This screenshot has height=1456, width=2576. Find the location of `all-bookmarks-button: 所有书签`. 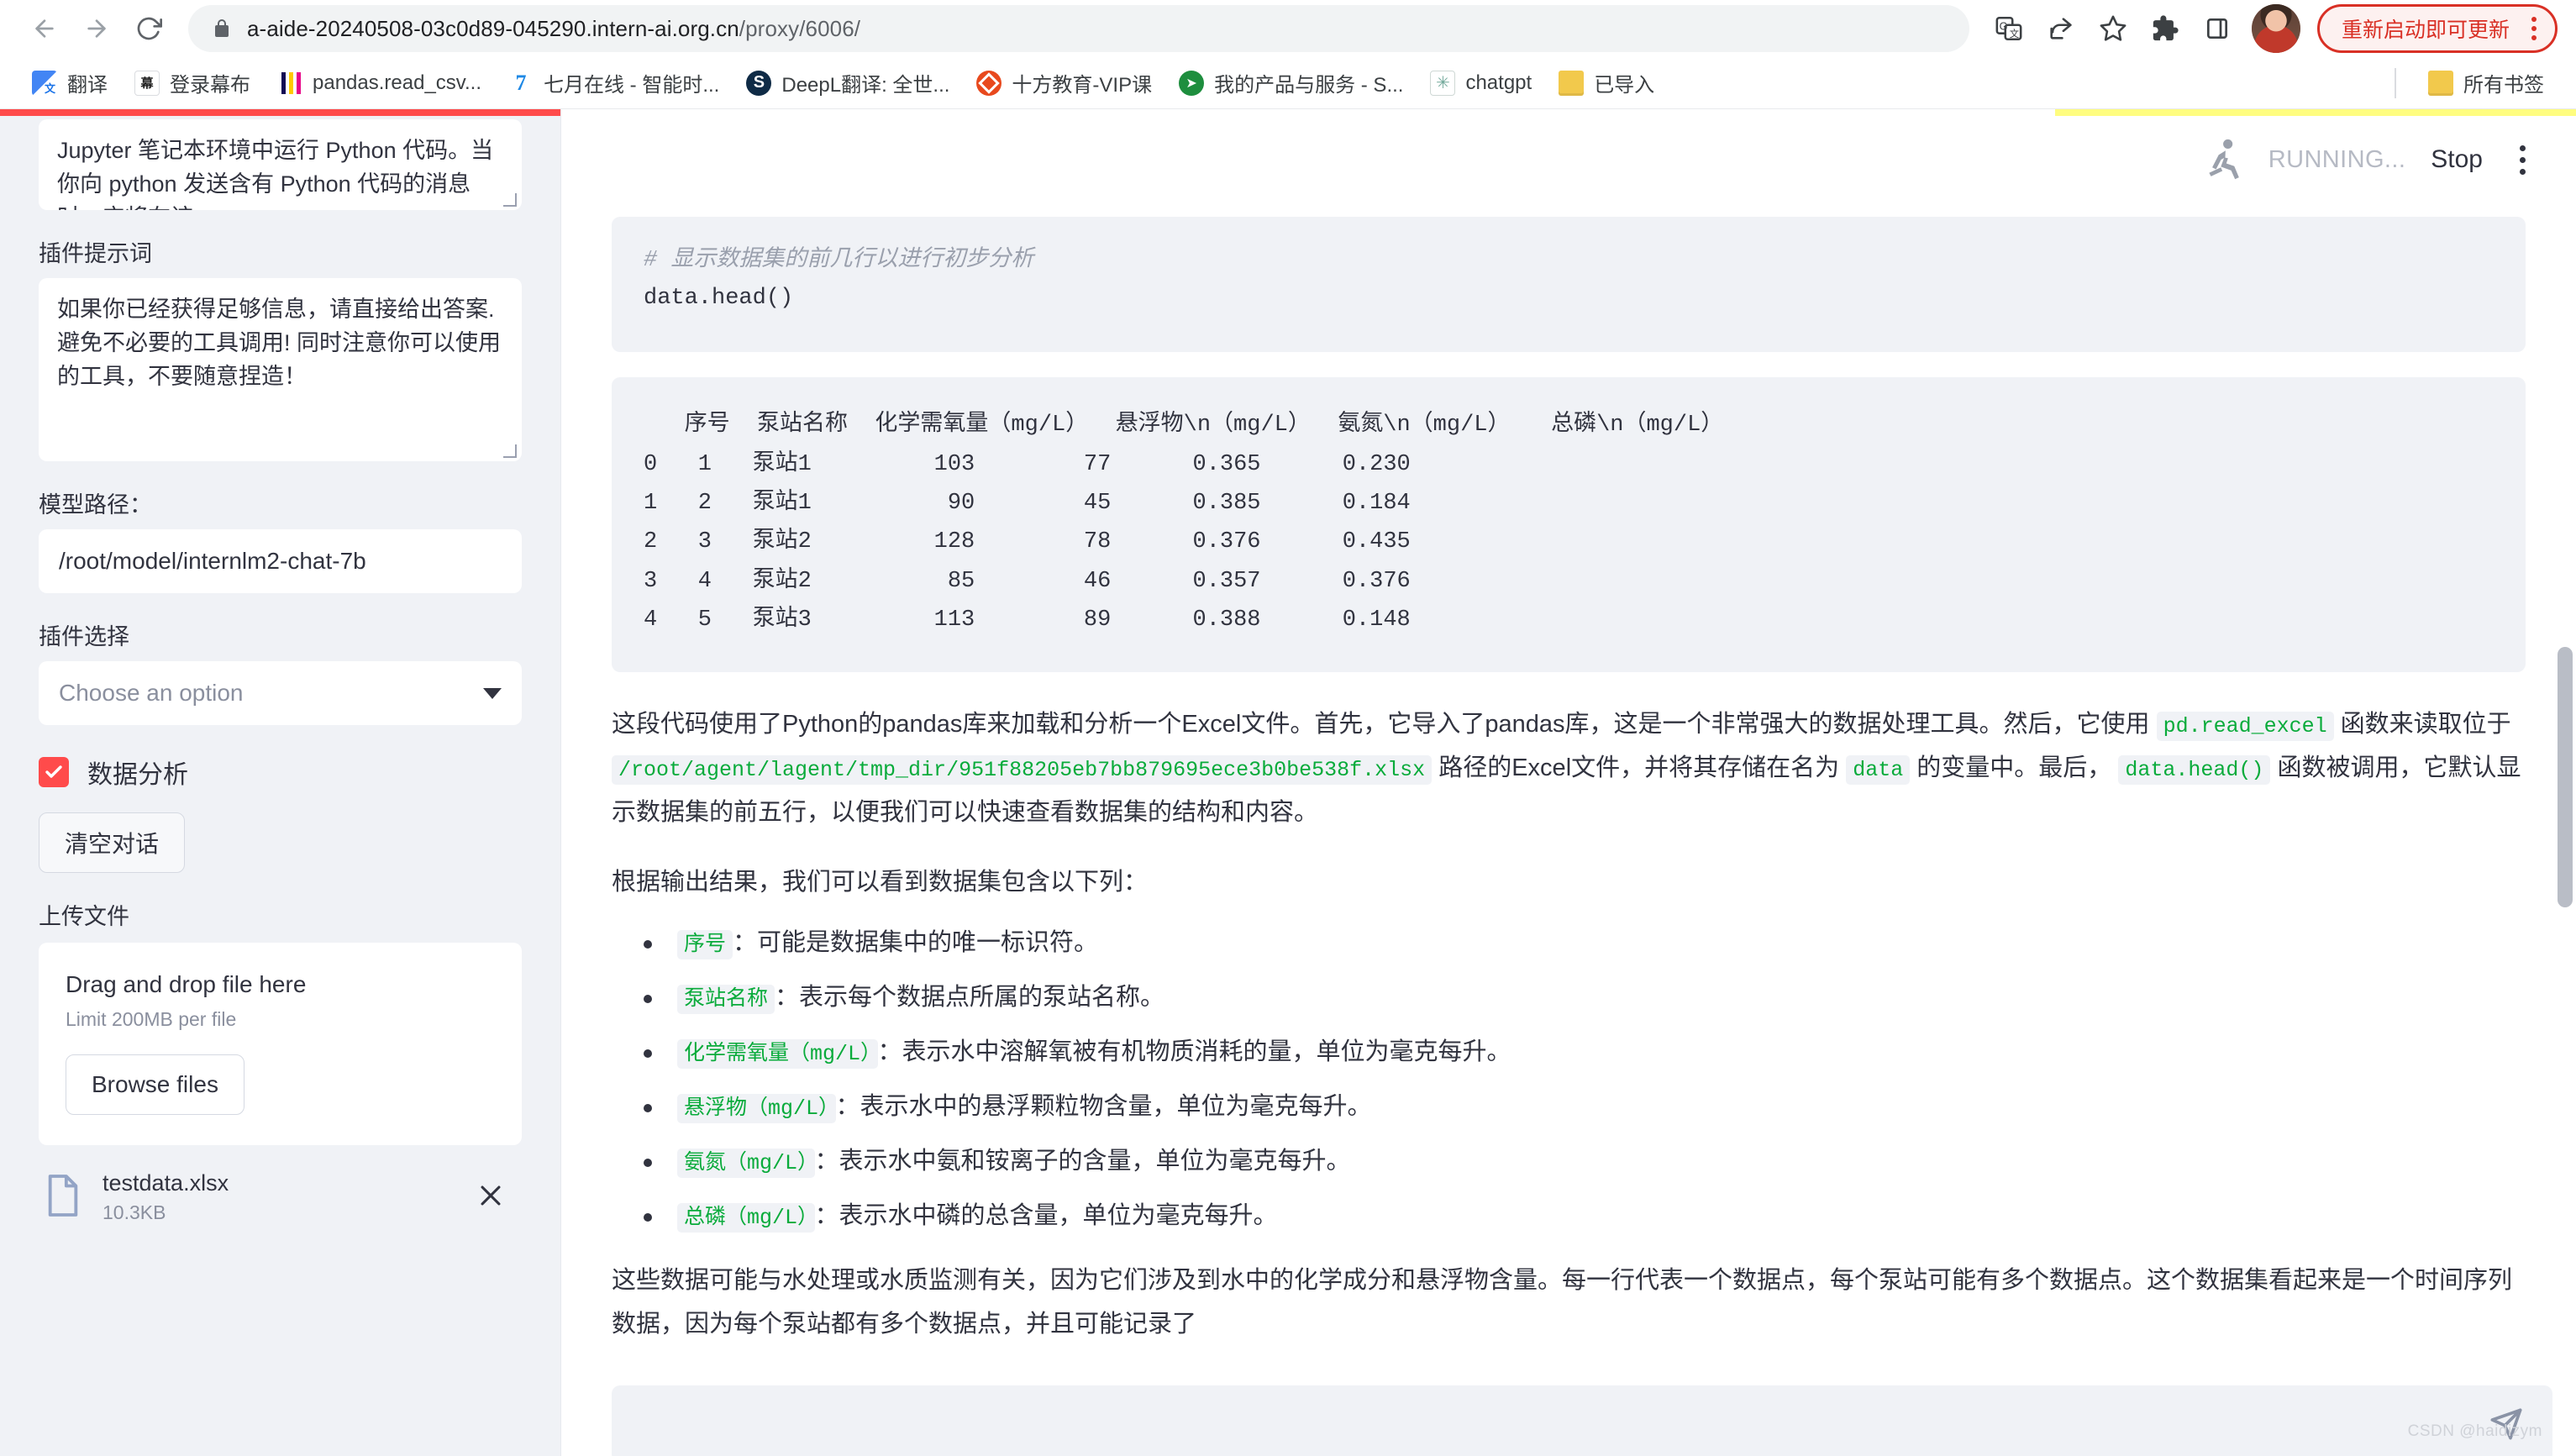

all-bookmarks-button: 所有书签 is located at coordinates (2486, 82).